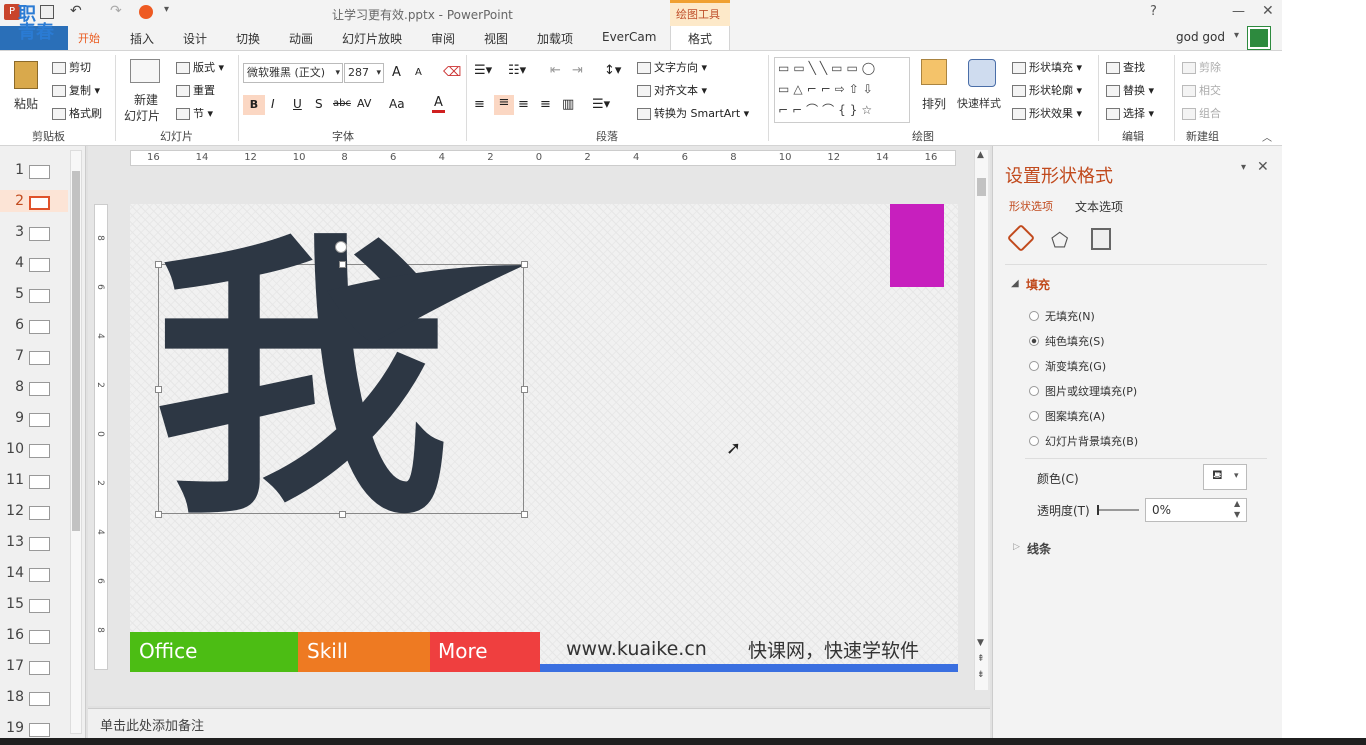 The width and height of the screenshot is (1366, 745). What do you see at coordinates (116, 11) in the screenshot?
I see `redo-icon: ↷` at bounding box center [116, 11].